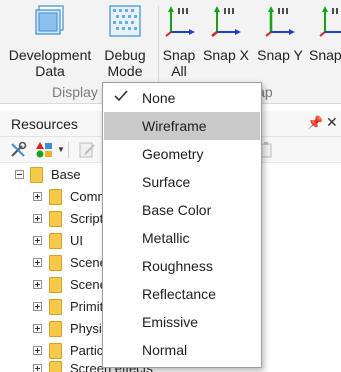 The image size is (341, 372). Describe the element at coordinates (61, 149) in the screenshot. I see `dropdown-arrow-icon: ▼` at that location.